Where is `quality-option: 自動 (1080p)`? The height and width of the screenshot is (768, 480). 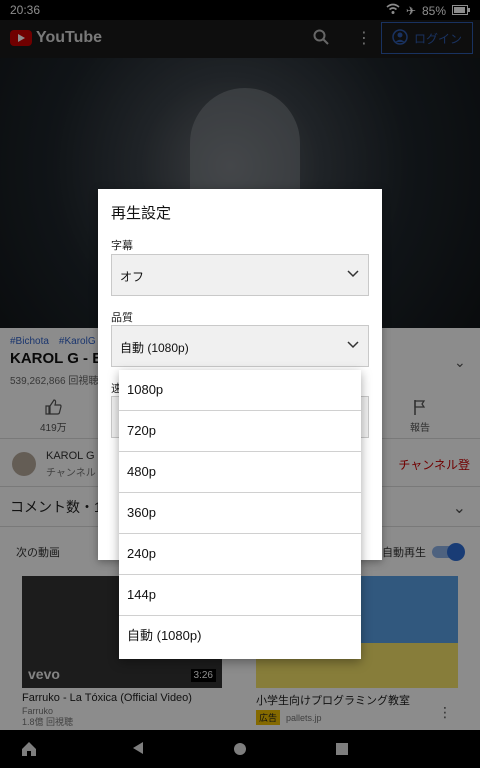 quality-option: 自動 (1080p) is located at coordinates (240, 636).